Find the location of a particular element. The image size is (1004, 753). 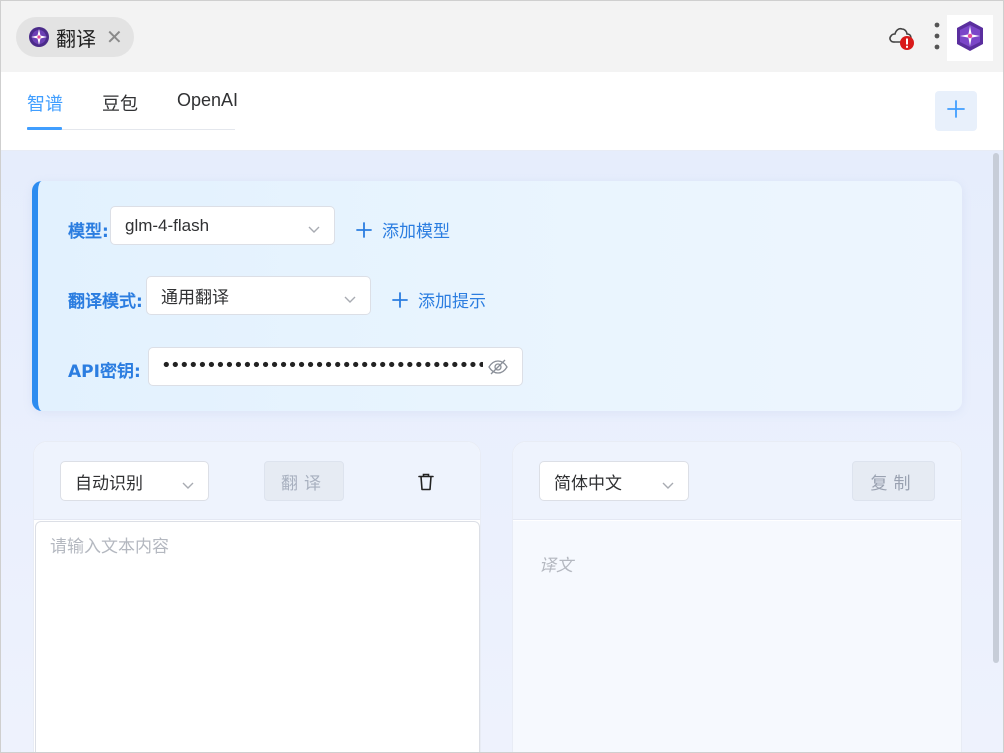

add-model-label: 添加模型 is located at coordinates (416, 232).